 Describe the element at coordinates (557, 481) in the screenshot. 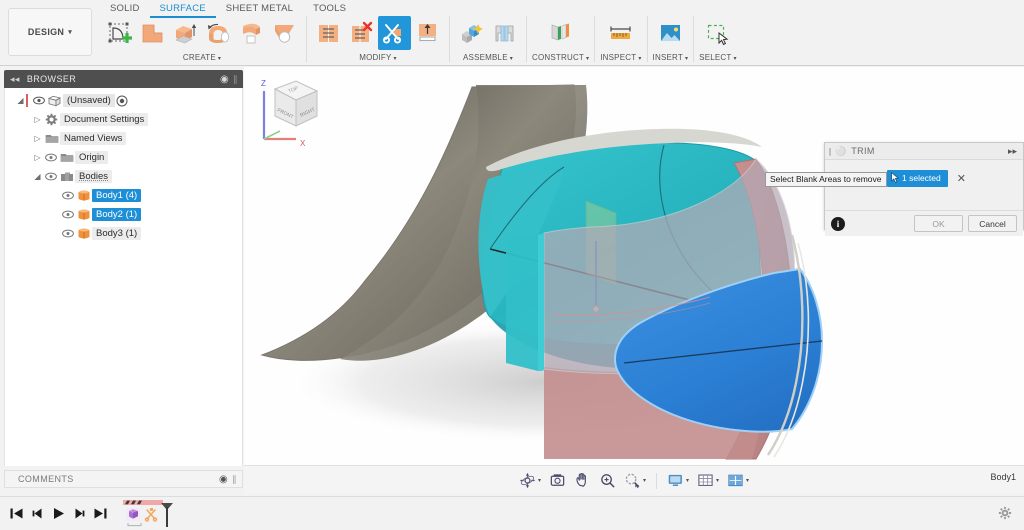

I see `look-at-icon` at that location.